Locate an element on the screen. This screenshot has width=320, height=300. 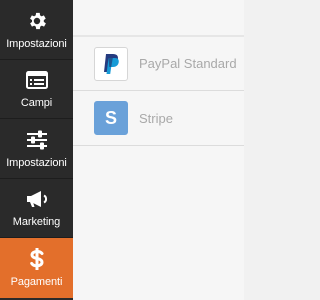
sidebar-item-label: Marketing is located at coordinates (36, 222).